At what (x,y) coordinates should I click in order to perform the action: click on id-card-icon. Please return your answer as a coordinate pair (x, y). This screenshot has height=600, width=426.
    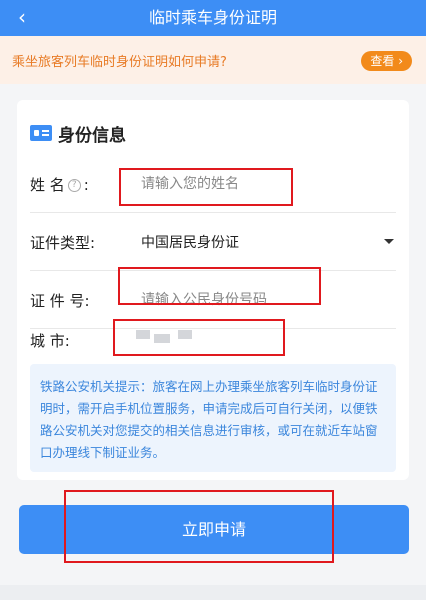
    Looking at the image, I should click on (41, 133).